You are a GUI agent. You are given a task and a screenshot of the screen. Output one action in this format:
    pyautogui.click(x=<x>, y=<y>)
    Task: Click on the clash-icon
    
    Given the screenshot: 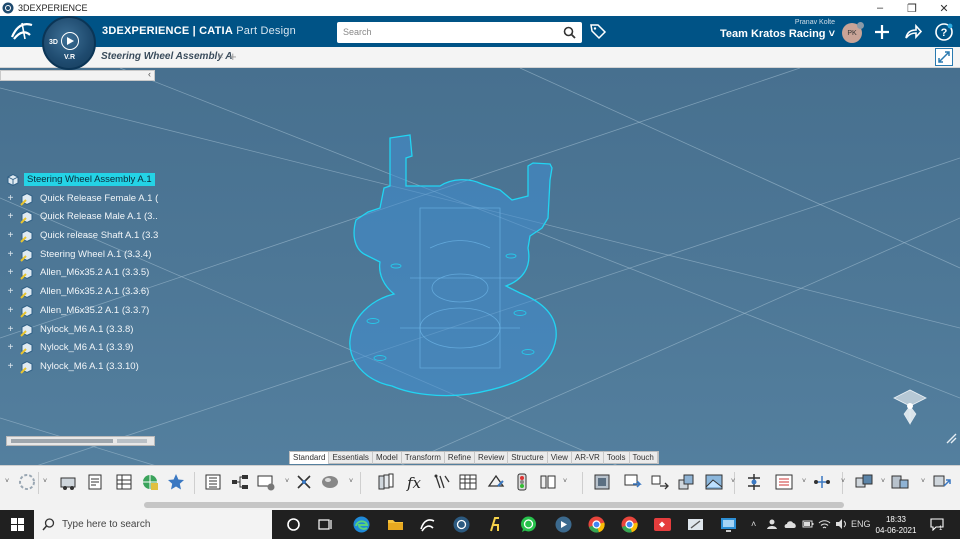 What is the action you would take?
    pyautogui.click(x=864, y=482)
    